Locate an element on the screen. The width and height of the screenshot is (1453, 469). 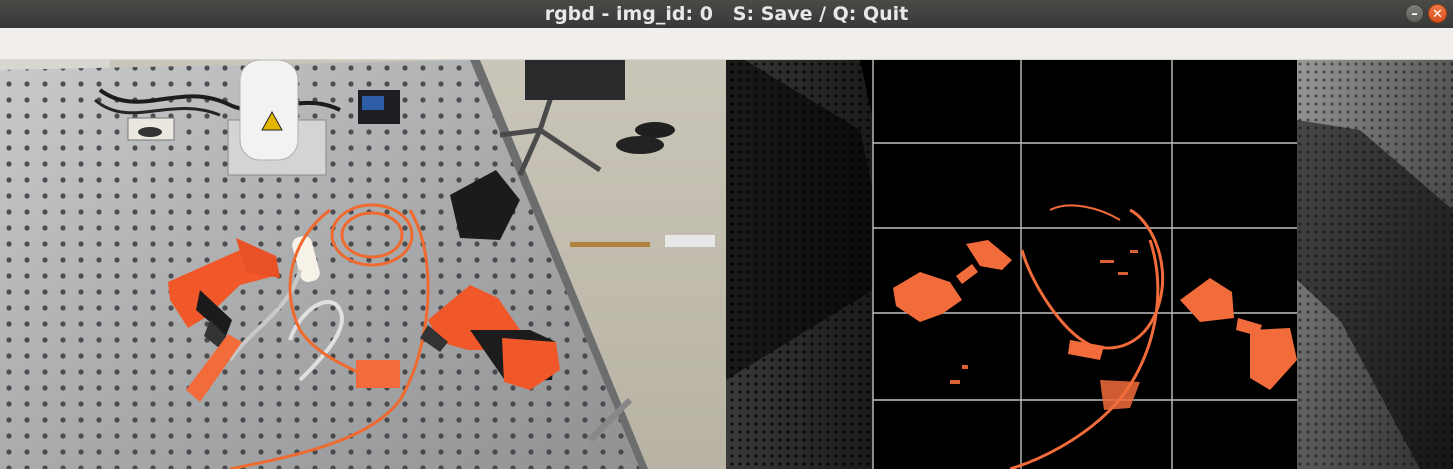
toolbar is located at coordinates (726, 44).